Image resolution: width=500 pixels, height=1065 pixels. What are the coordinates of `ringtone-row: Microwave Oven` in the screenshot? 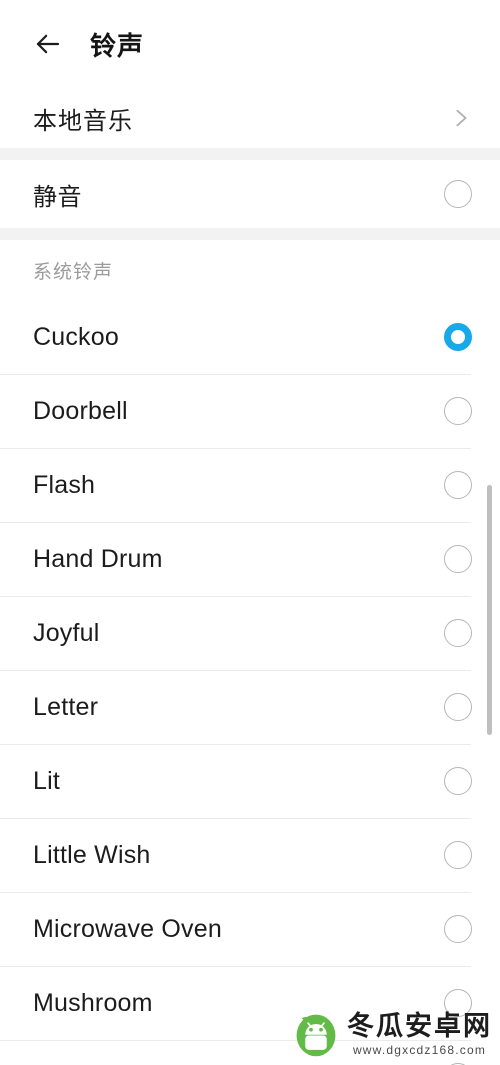 It's located at (250, 929).